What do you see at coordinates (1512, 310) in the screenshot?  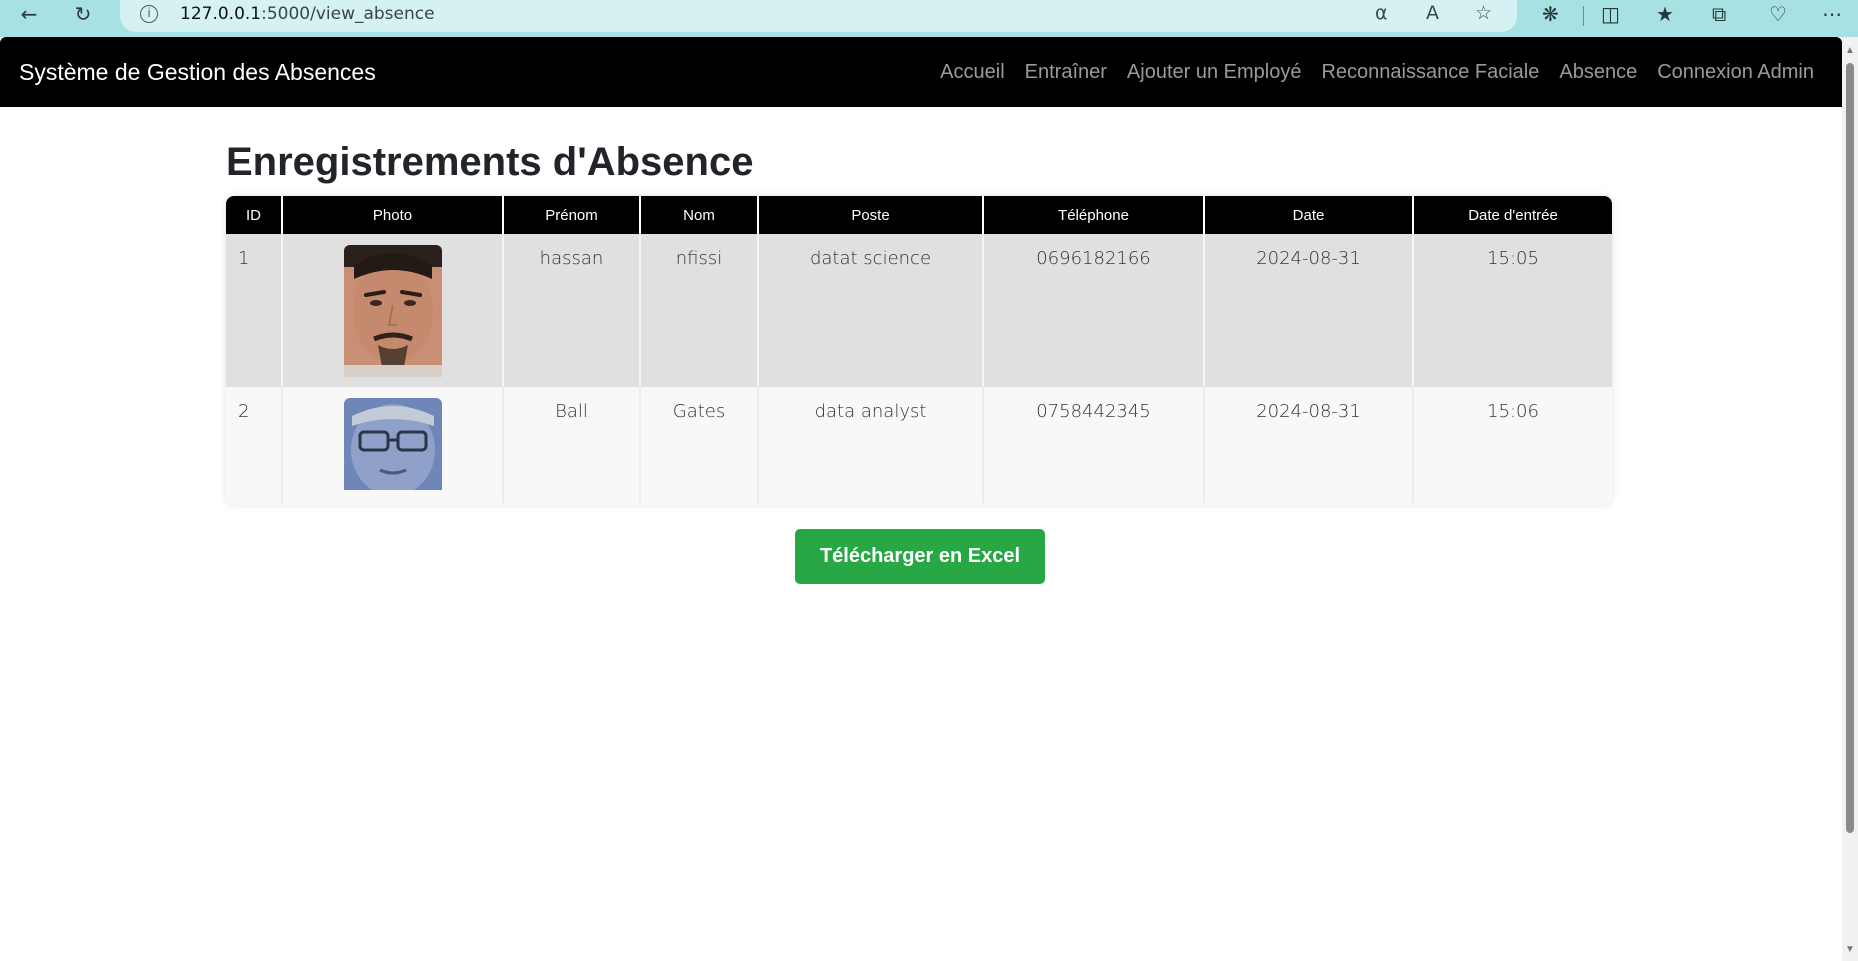 I see `cell-date-entree: 15:05` at bounding box center [1512, 310].